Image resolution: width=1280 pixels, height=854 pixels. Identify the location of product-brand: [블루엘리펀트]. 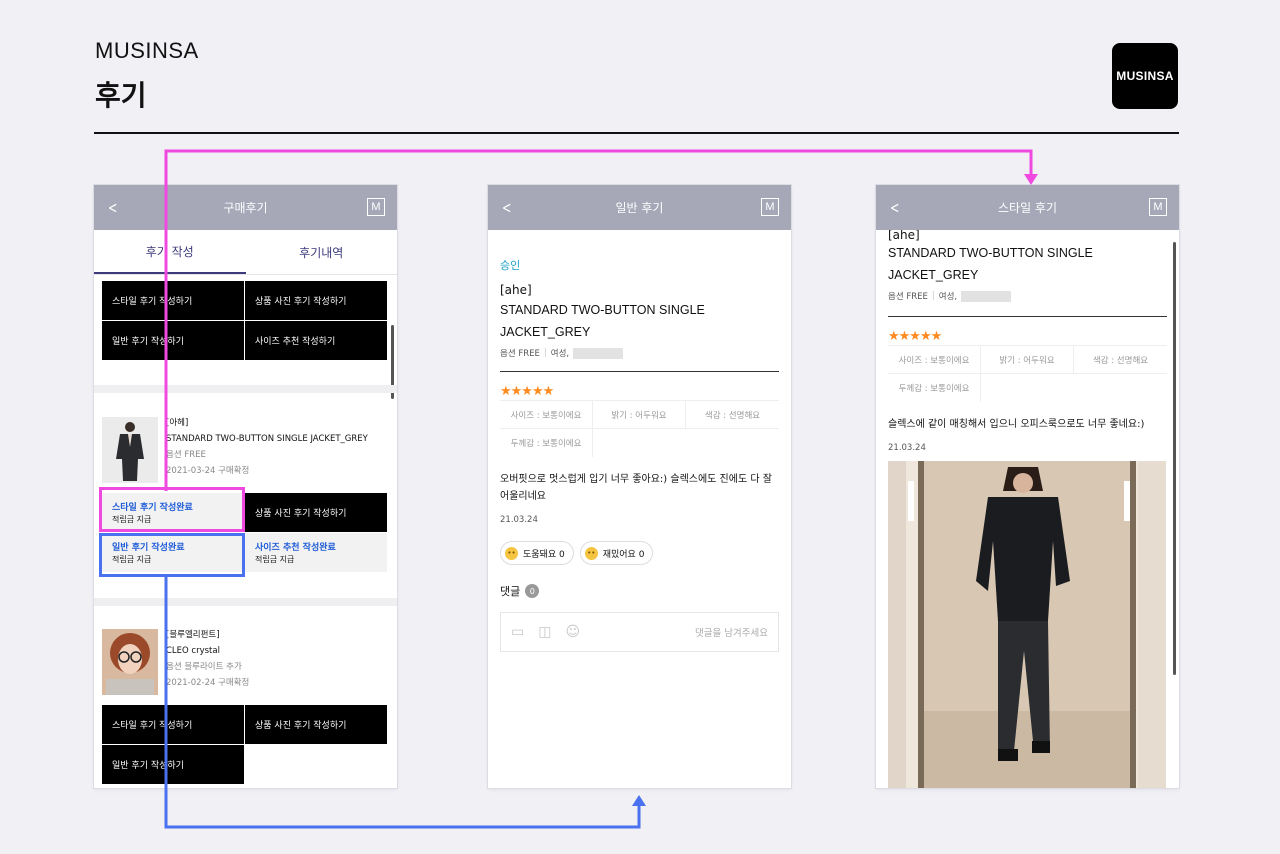
(193, 635).